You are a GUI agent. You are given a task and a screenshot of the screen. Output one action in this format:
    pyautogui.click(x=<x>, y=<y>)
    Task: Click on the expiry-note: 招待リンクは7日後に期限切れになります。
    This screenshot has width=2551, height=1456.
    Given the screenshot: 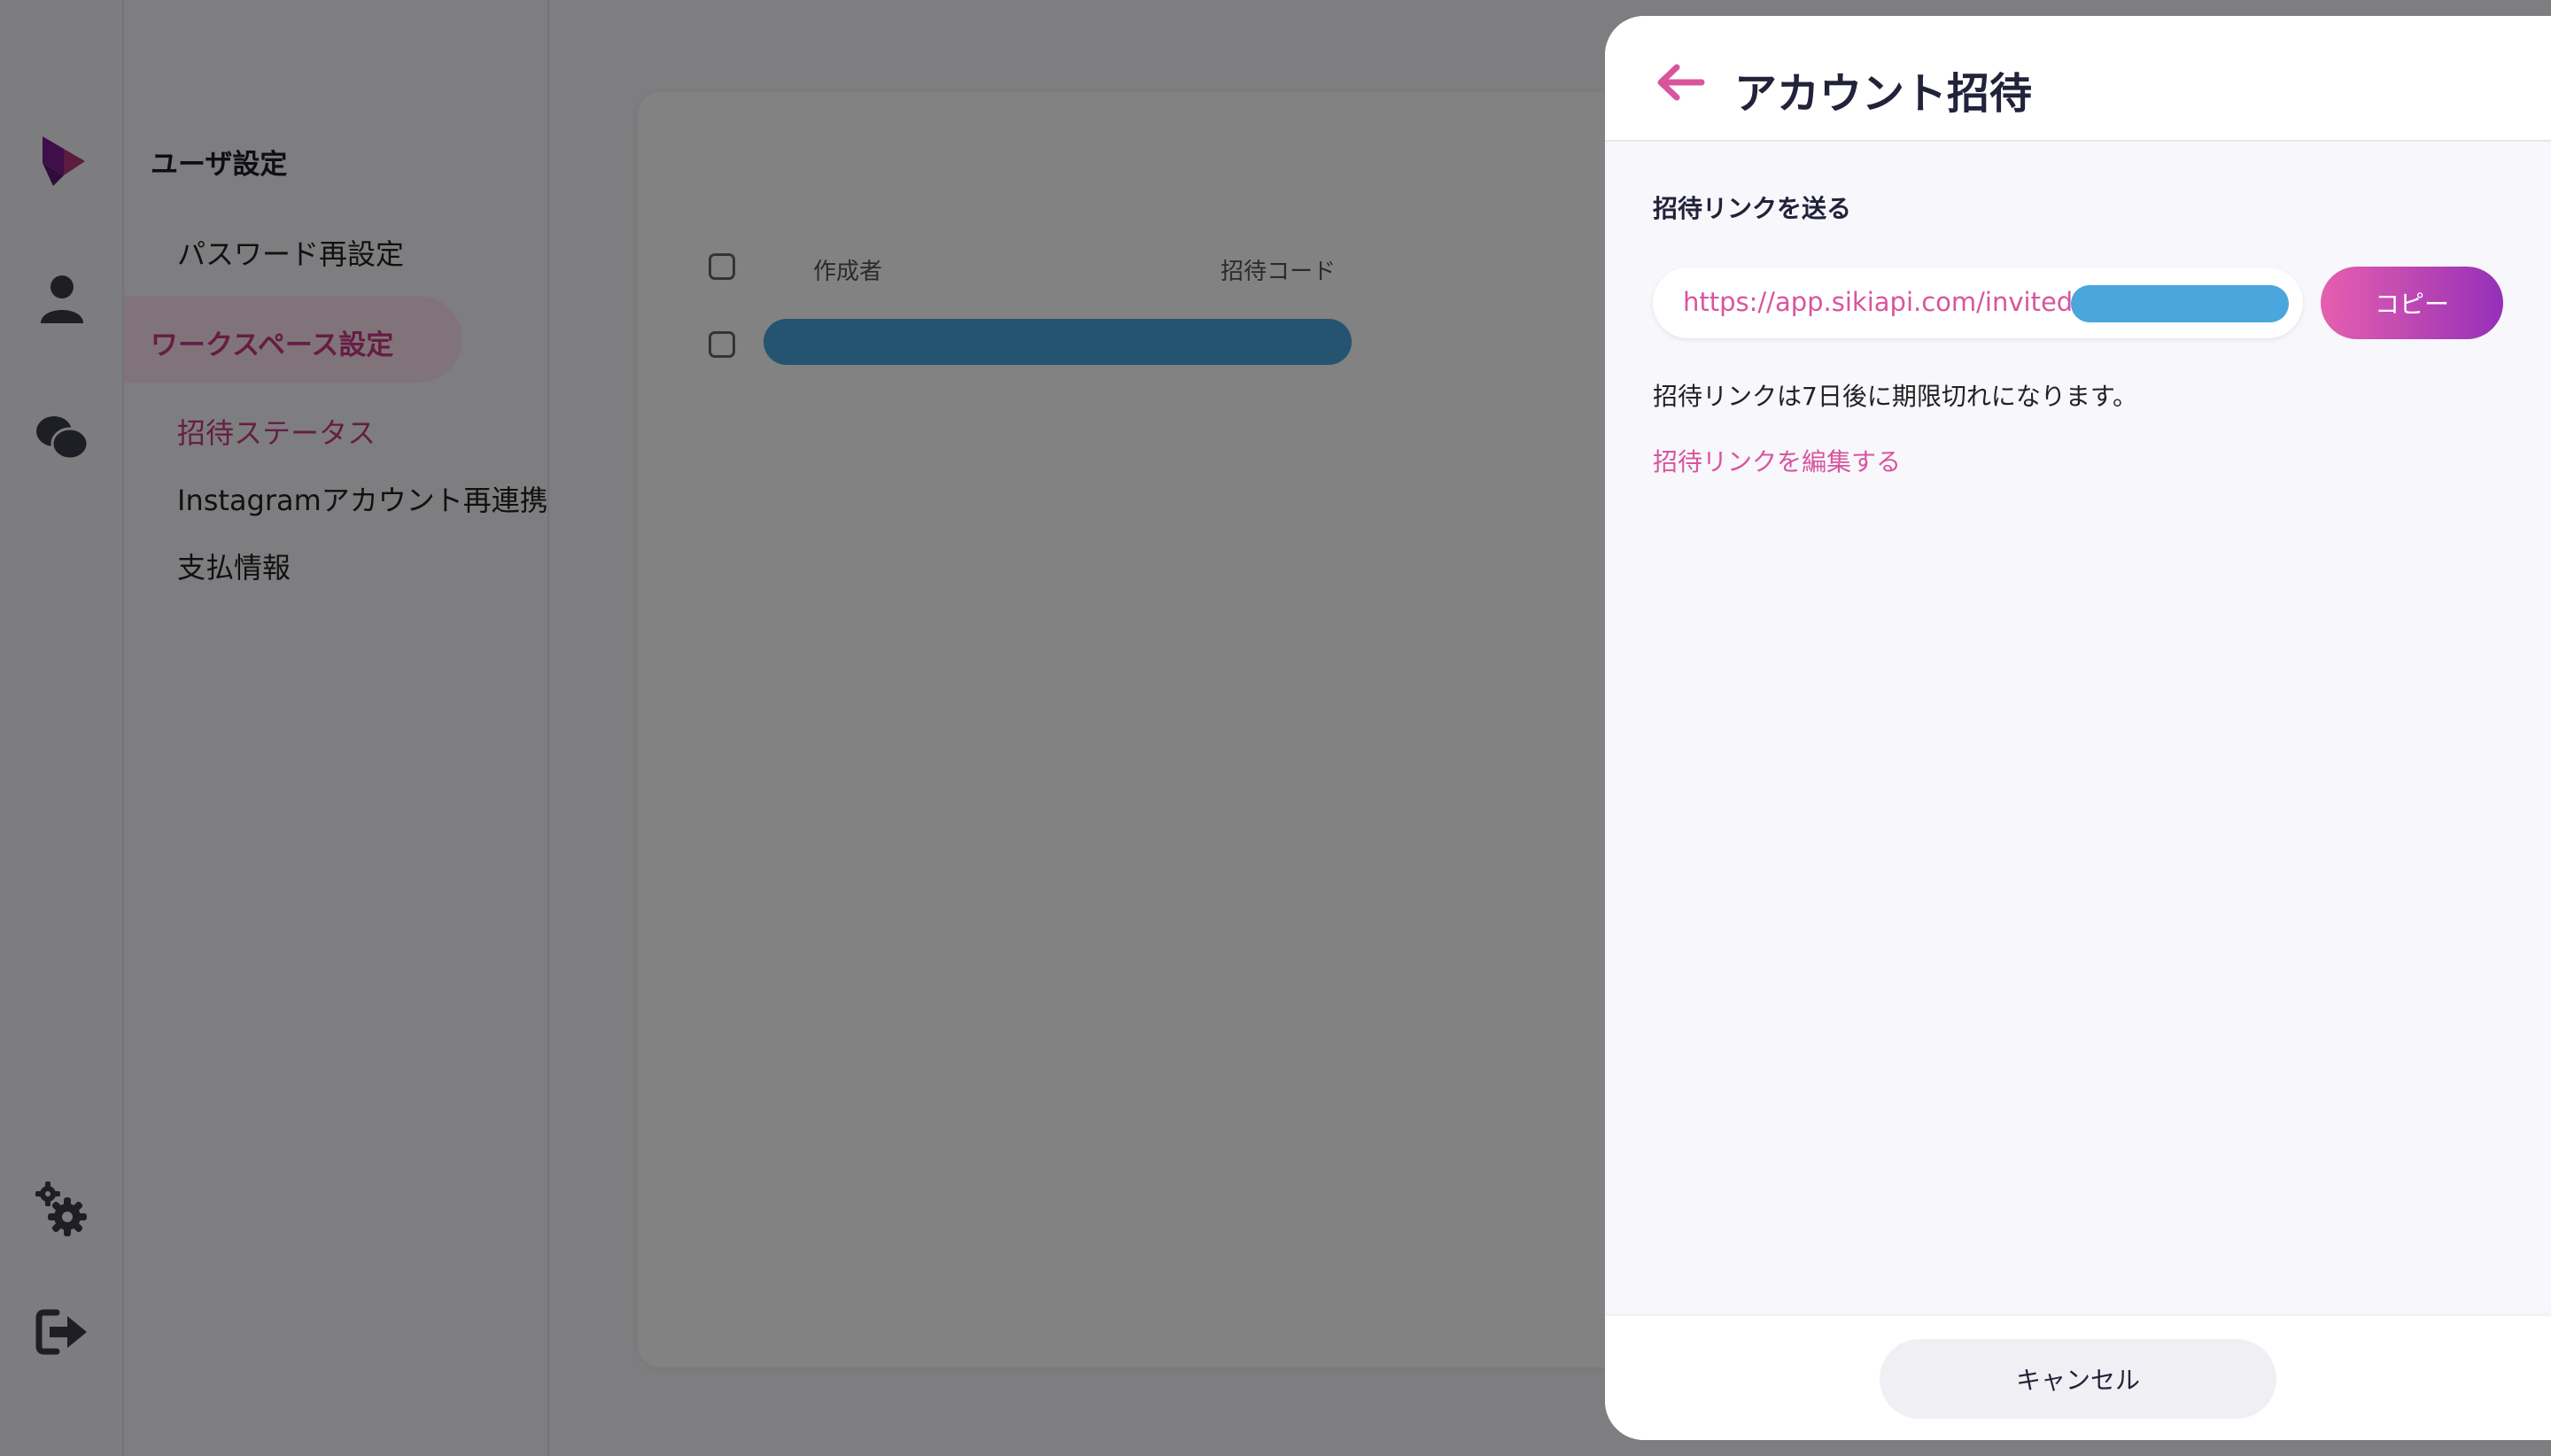 What is the action you would take?
    pyautogui.click(x=1895, y=396)
    